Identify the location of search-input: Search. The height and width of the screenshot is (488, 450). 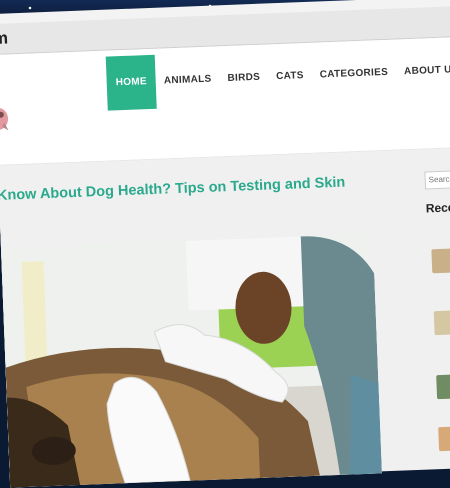
(437, 179).